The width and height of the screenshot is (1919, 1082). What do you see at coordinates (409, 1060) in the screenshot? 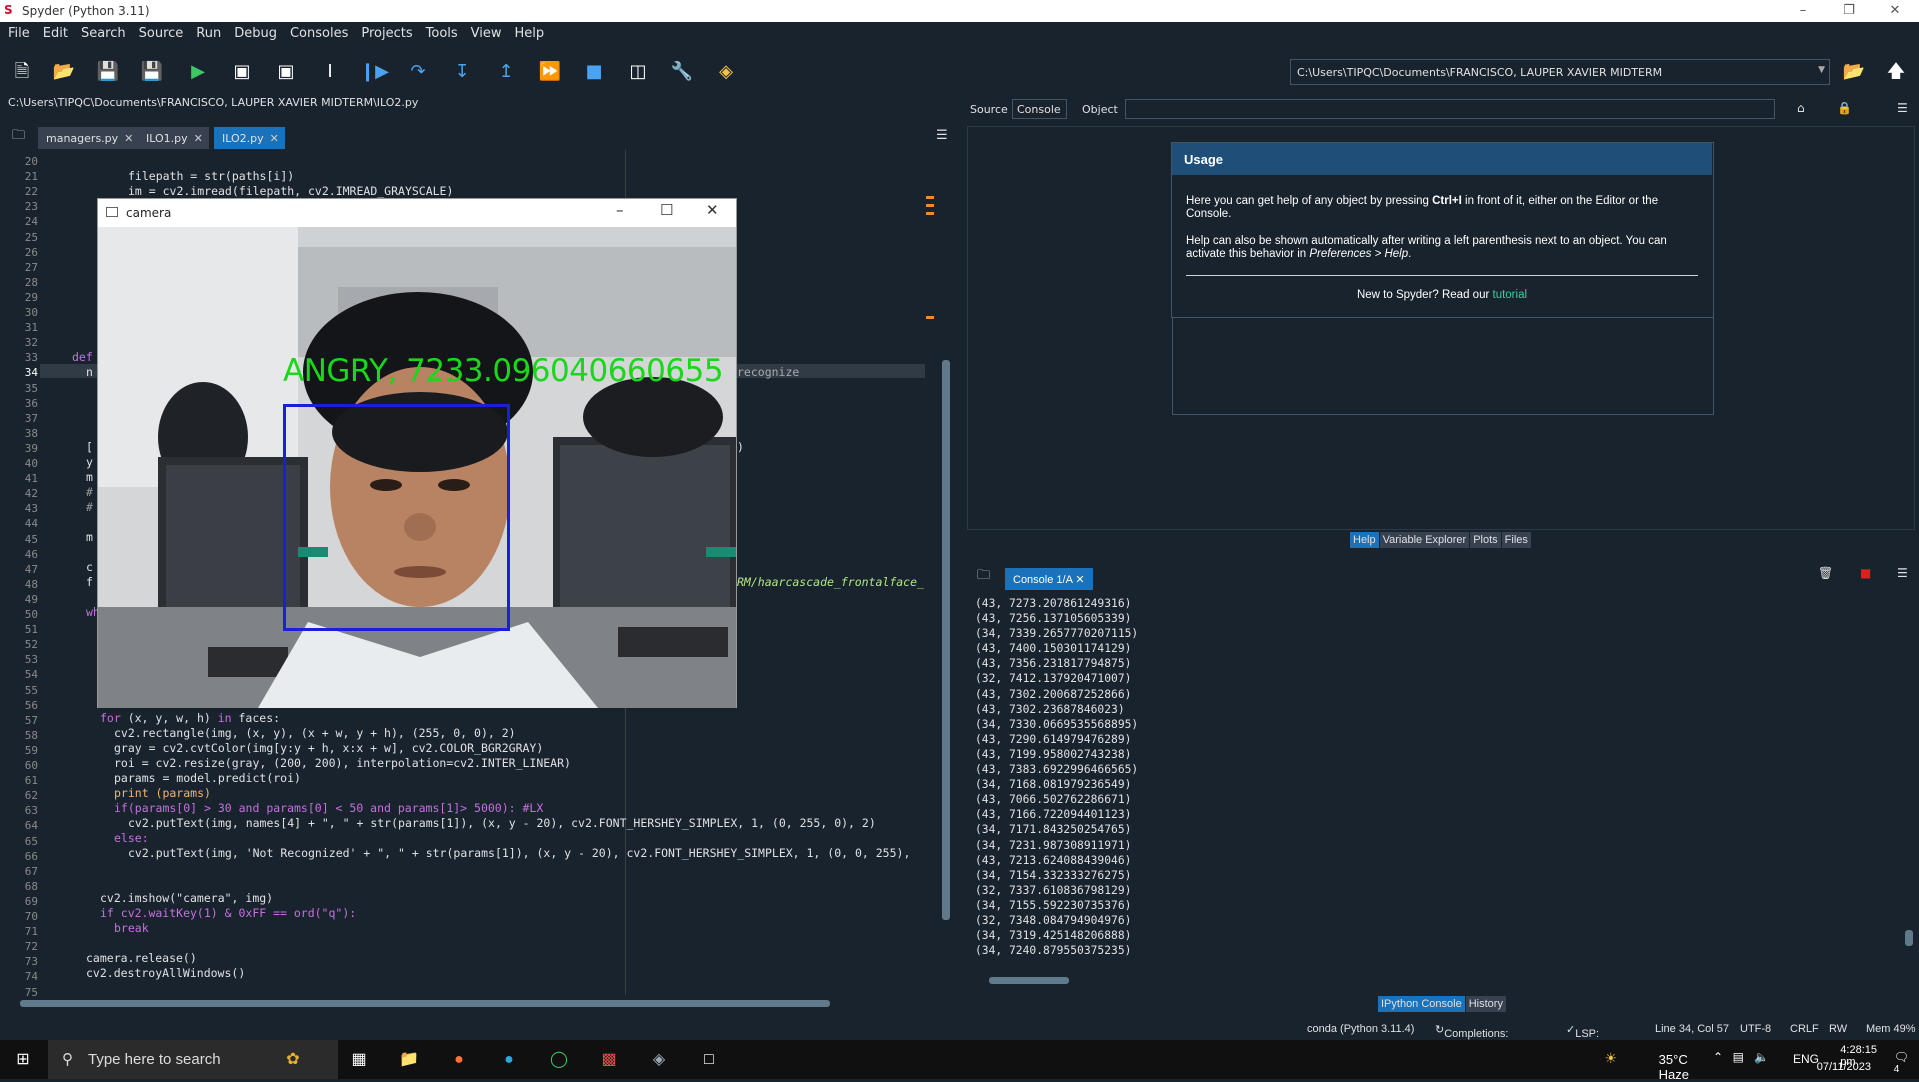
I see `file-explorer-icon: 📁` at bounding box center [409, 1060].